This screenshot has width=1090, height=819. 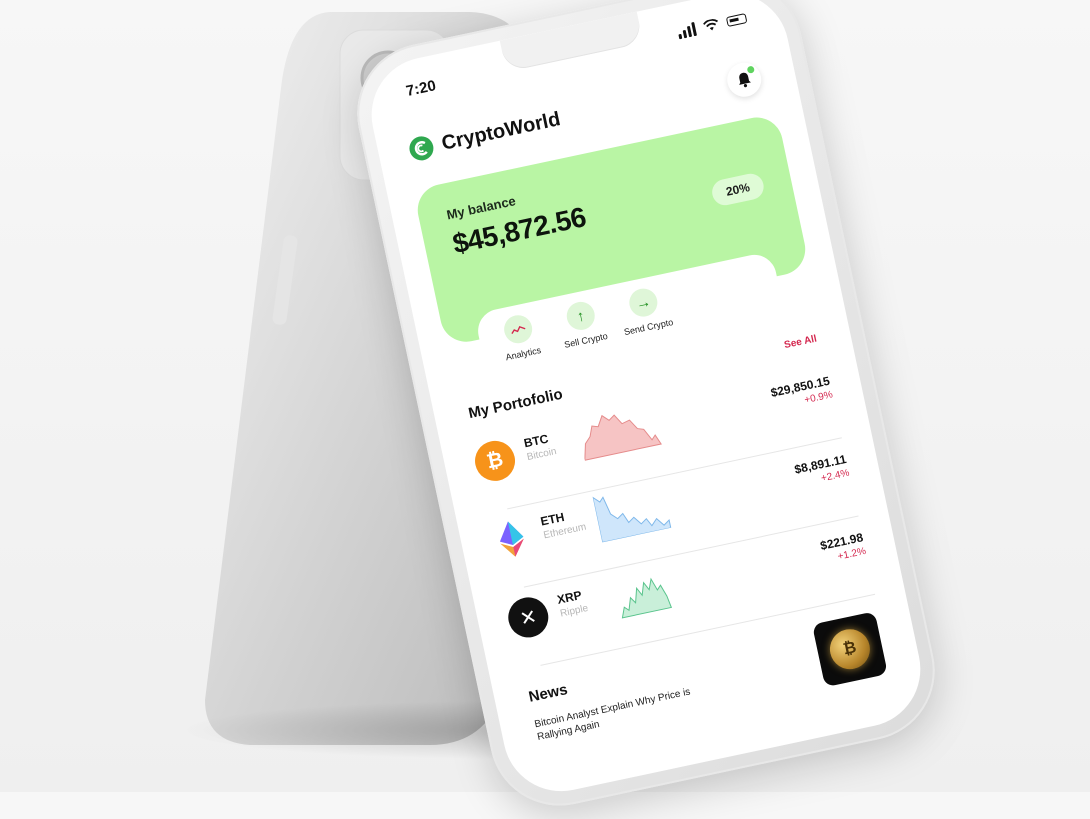 I want to click on analytics-icon, so click(x=518, y=329).